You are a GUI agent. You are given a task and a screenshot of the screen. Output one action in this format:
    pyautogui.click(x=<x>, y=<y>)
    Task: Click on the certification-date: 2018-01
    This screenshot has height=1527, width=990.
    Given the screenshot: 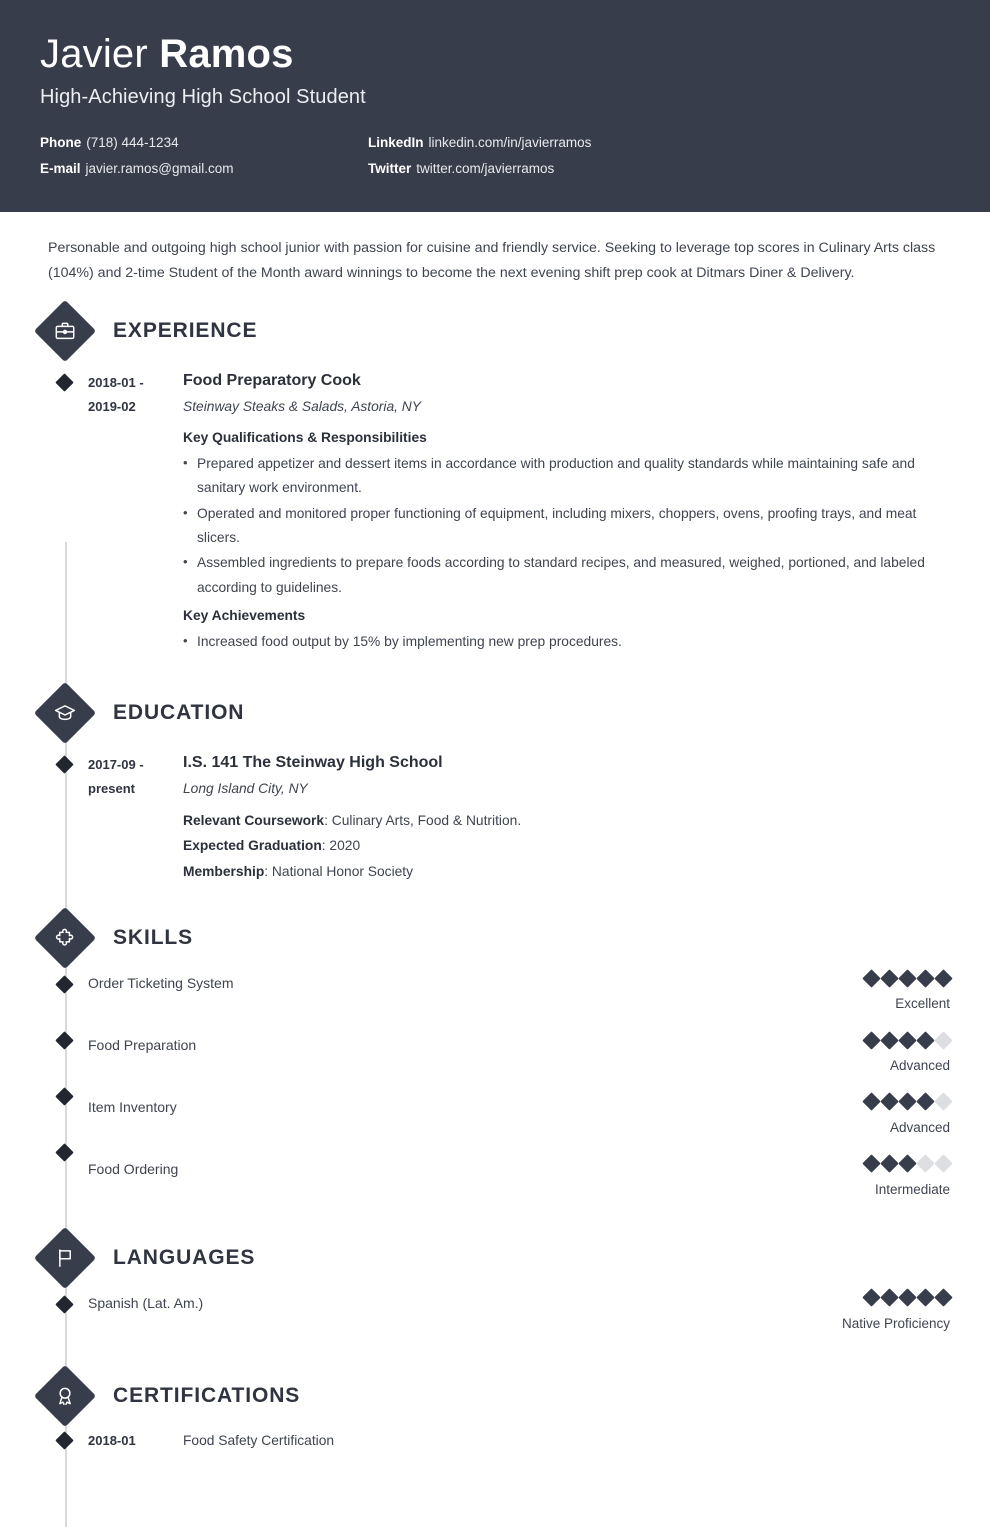 What is the action you would take?
    pyautogui.click(x=112, y=1440)
    